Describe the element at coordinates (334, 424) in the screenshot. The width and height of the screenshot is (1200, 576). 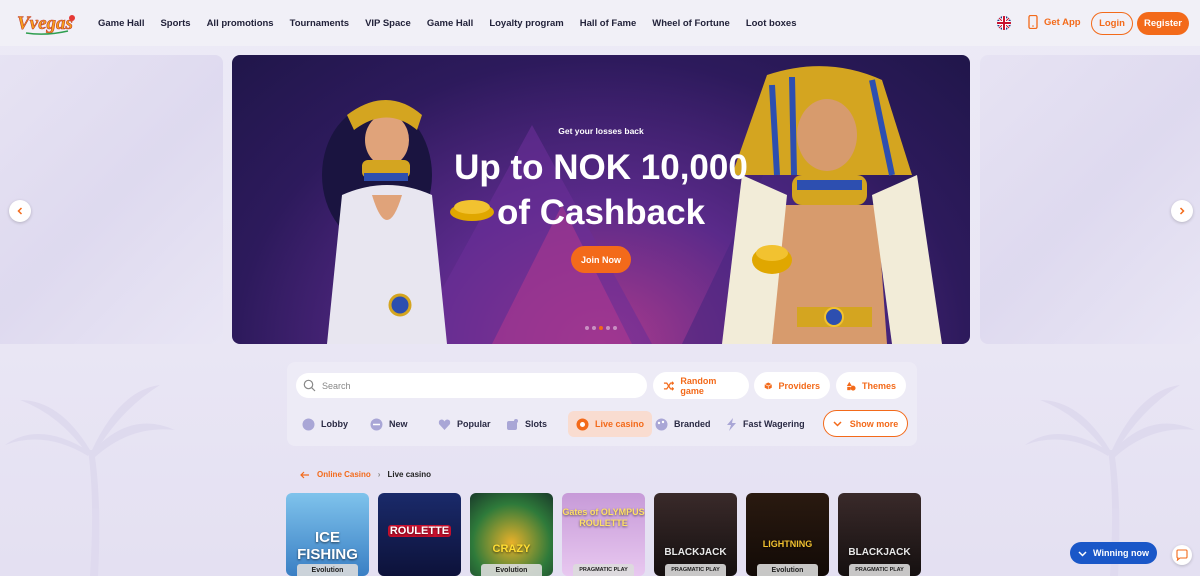
I see `category-lobby-label: Lobby` at that location.